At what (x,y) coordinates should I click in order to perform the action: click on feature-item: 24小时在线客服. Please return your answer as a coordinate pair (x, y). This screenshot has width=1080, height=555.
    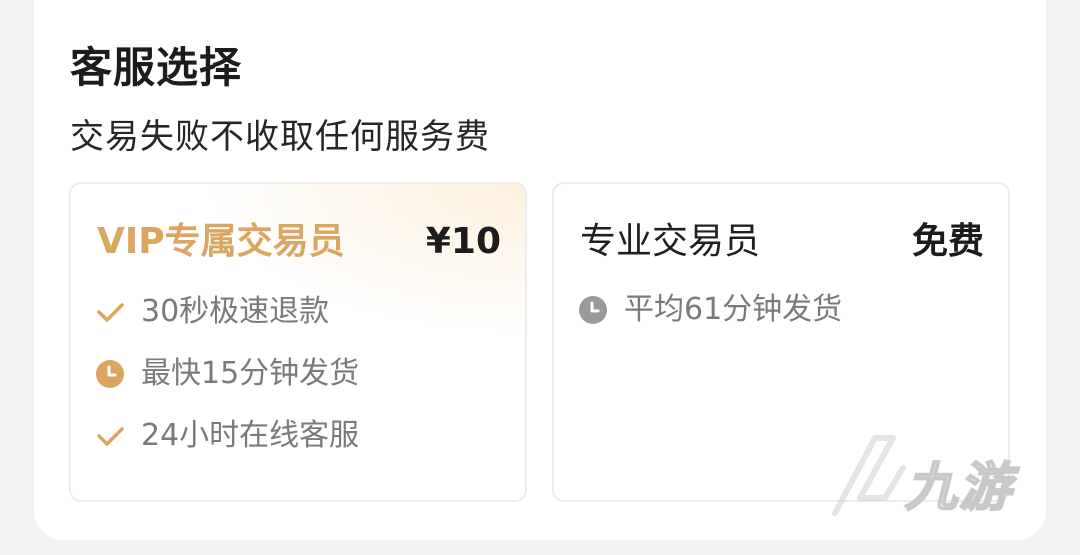
    Looking at the image, I should click on (227, 436).